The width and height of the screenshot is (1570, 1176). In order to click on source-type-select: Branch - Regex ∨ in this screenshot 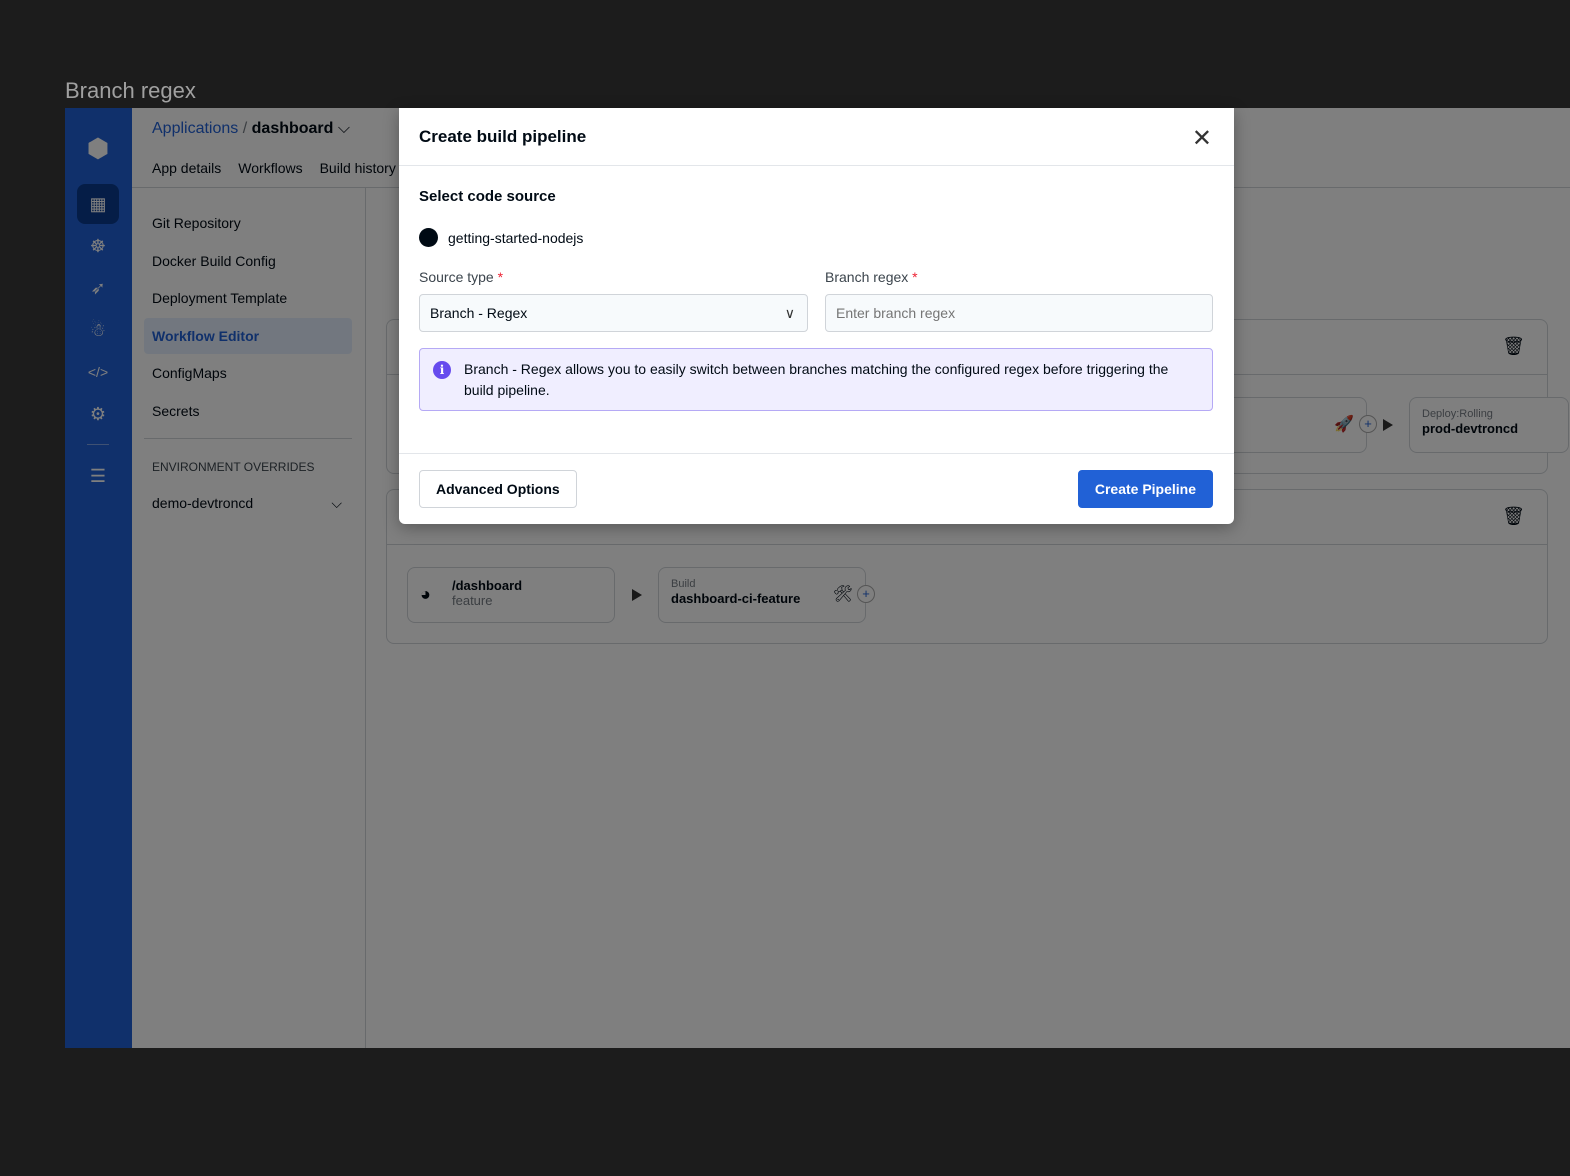, I will do `click(613, 313)`.